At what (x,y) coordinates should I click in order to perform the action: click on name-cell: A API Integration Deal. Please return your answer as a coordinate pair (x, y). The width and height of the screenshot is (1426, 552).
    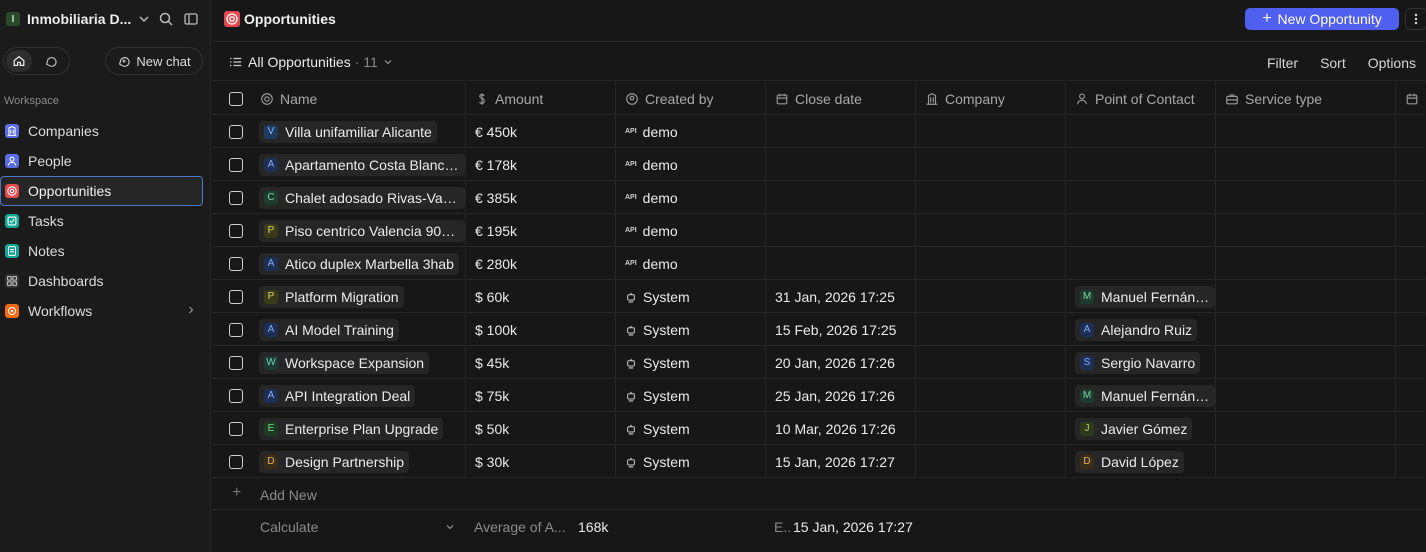
    Looking at the image, I should click on (362, 395).